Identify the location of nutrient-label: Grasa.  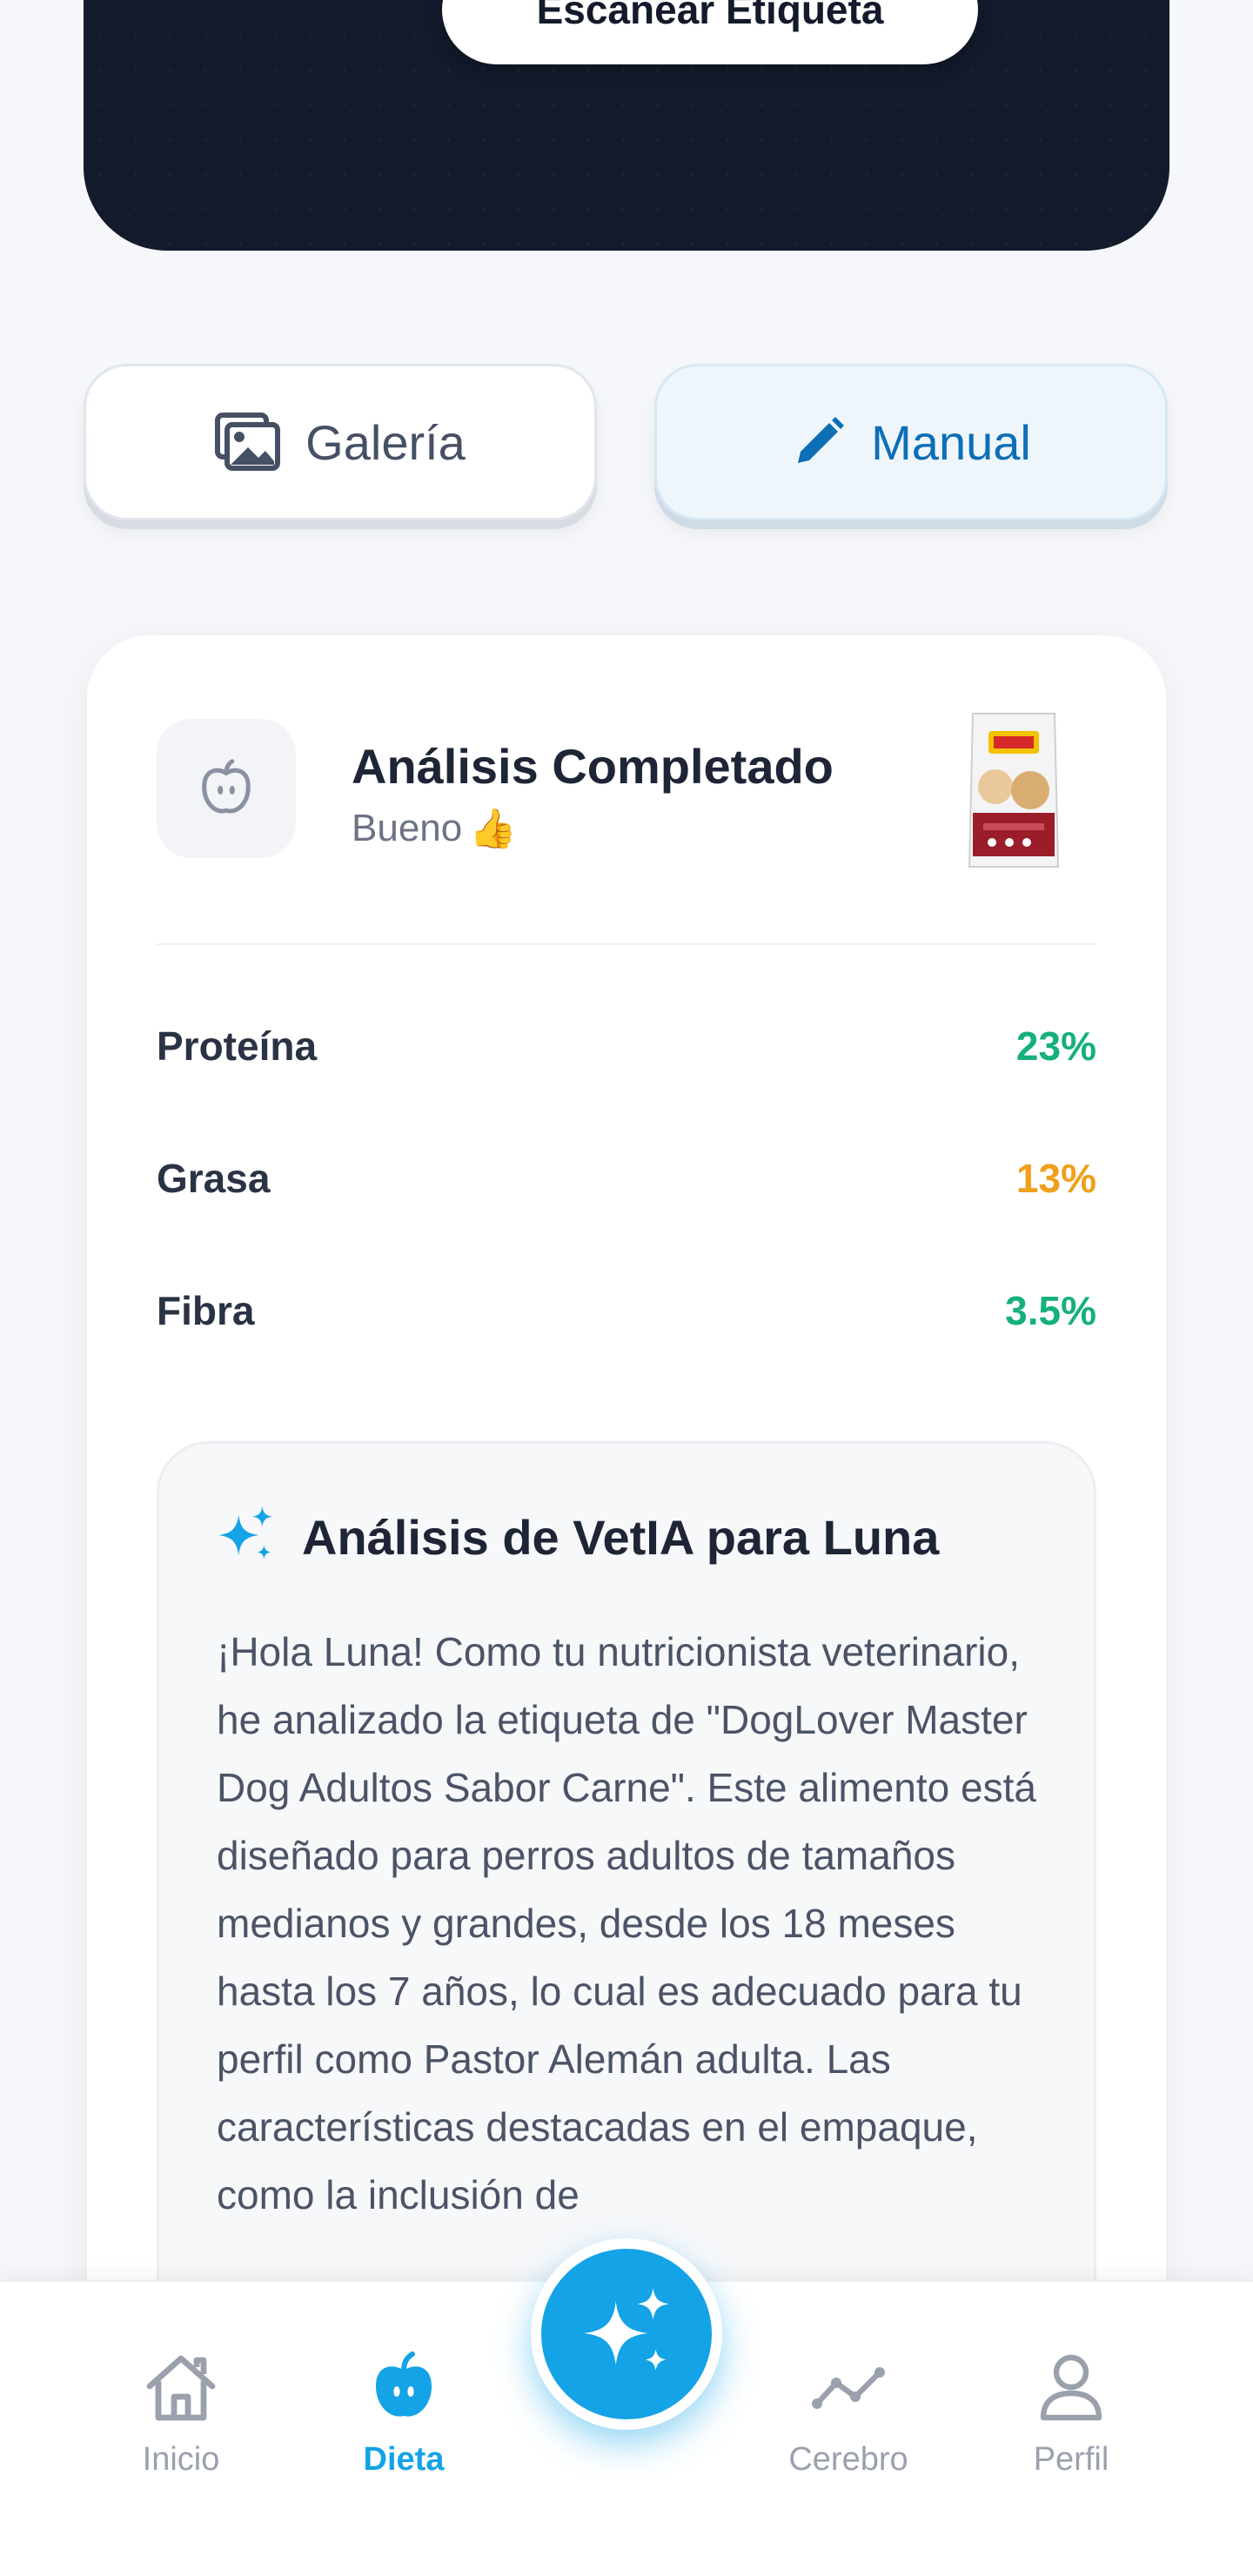
(214, 1178).